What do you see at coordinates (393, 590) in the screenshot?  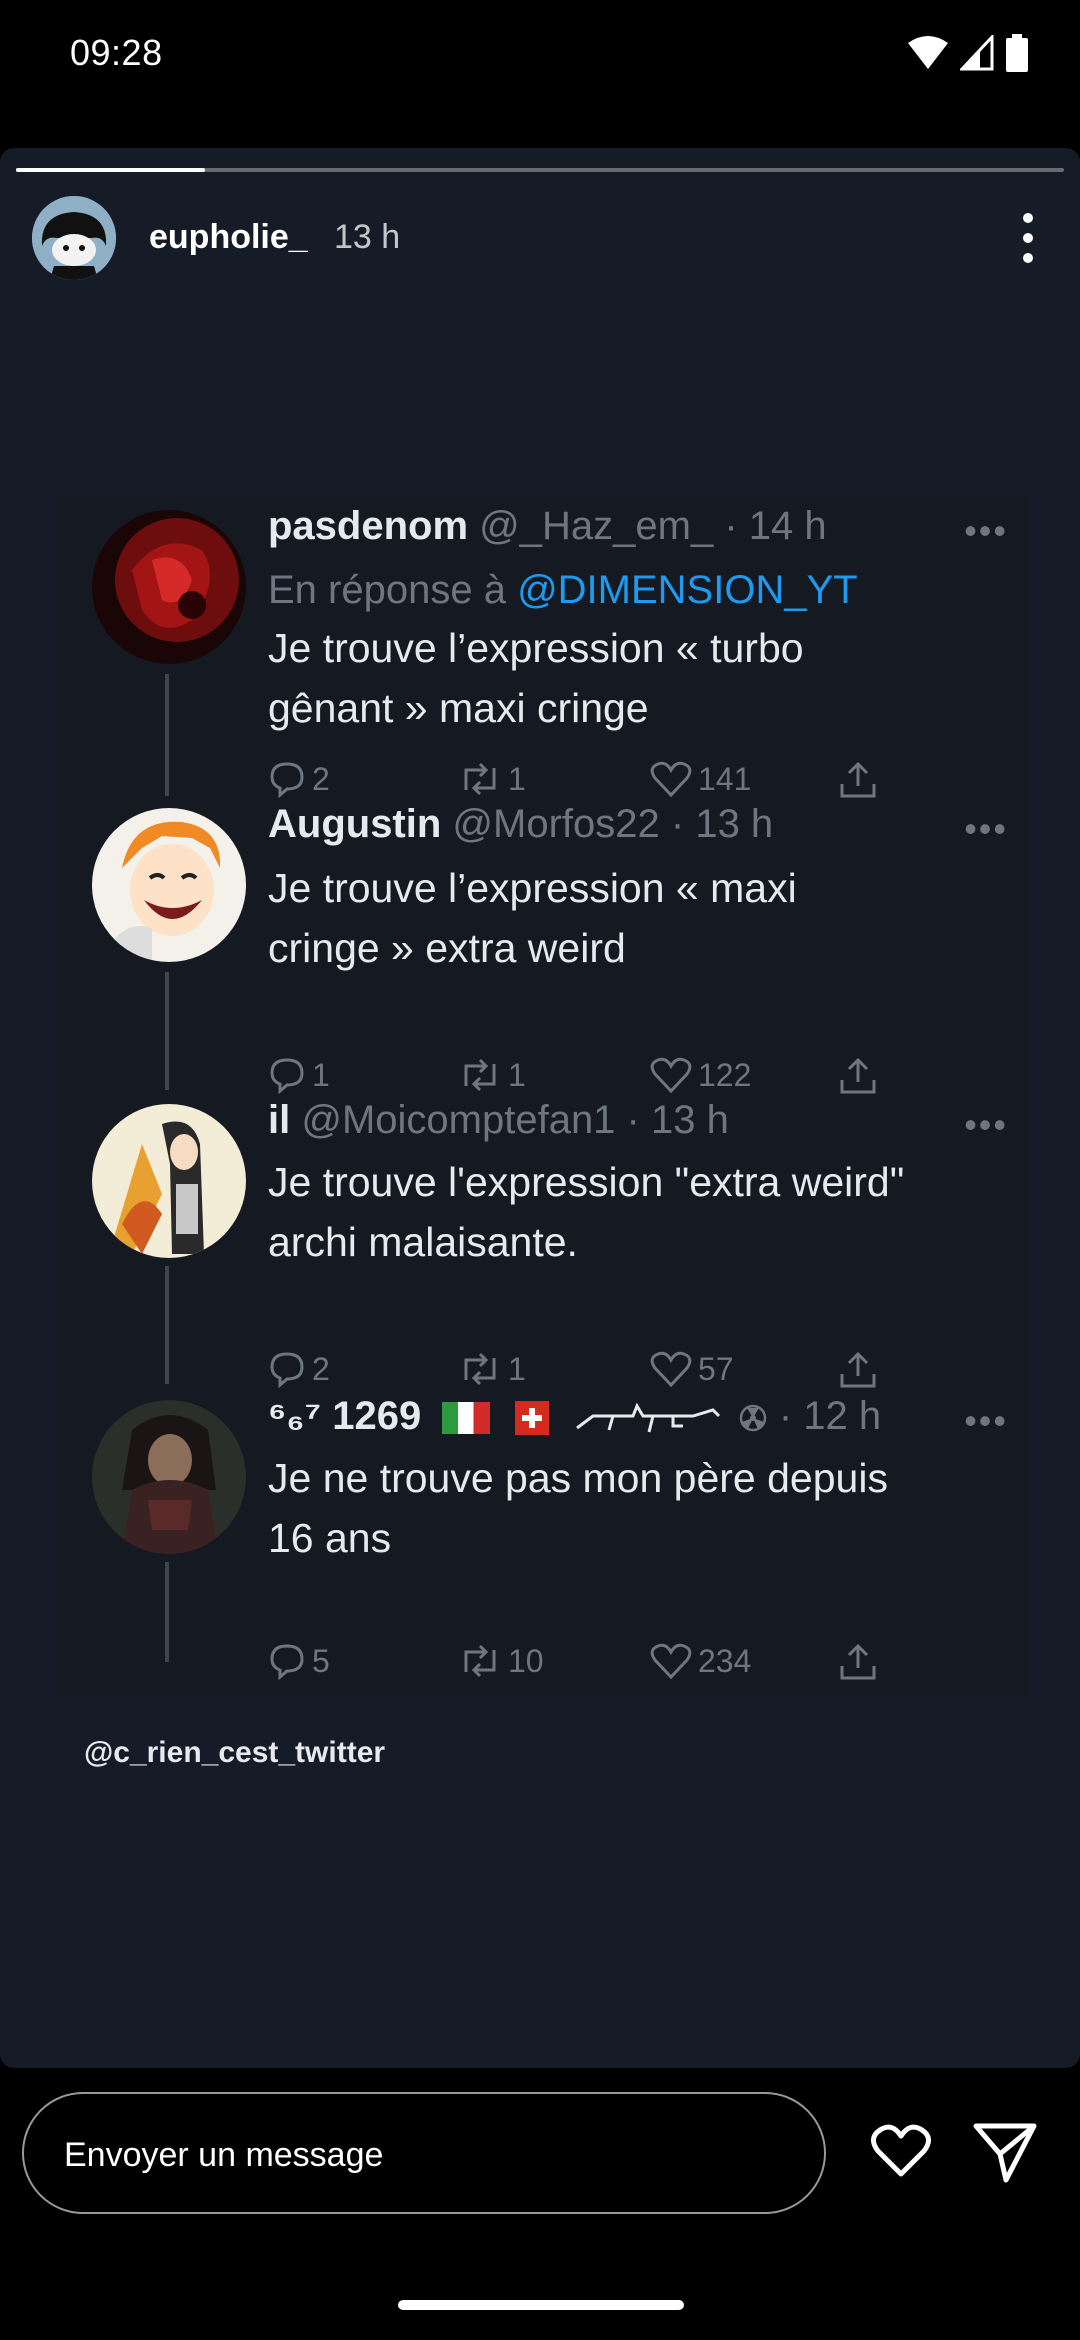 I see `reply-prefix: En réponse à` at bounding box center [393, 590].